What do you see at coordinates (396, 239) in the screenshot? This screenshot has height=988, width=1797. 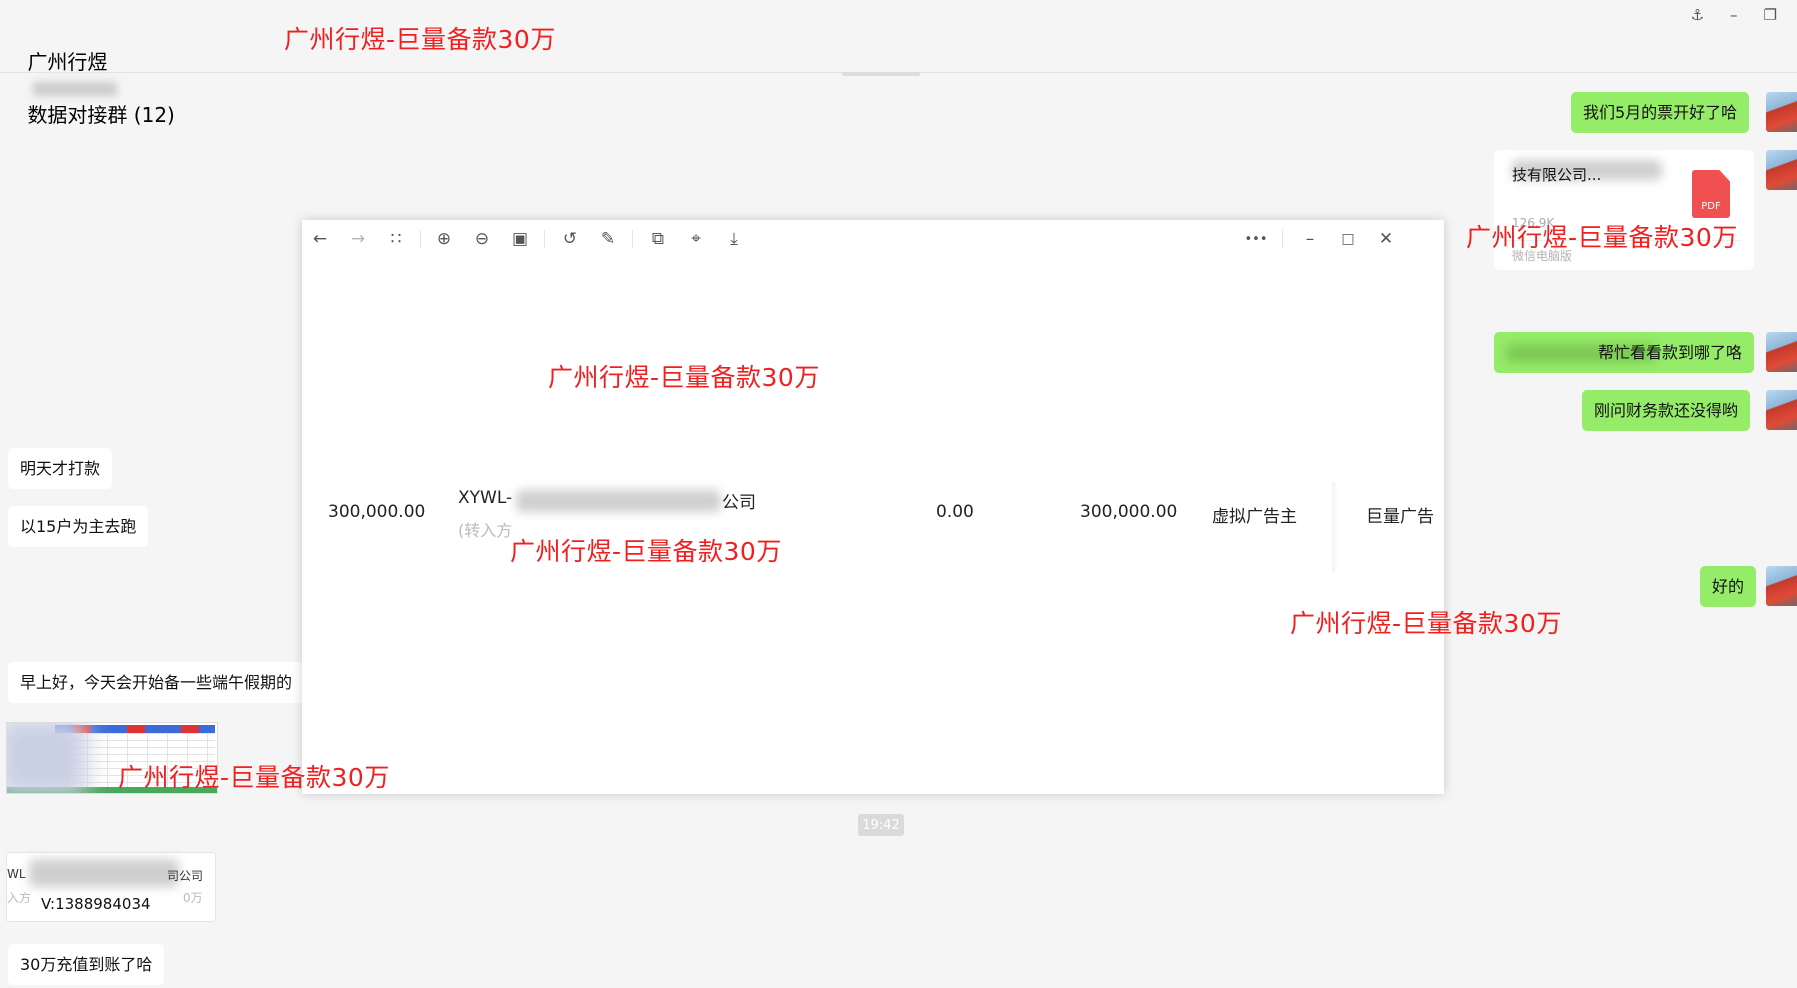 I see `grid-view-icon: ∷` at bounding box center [396, 239].